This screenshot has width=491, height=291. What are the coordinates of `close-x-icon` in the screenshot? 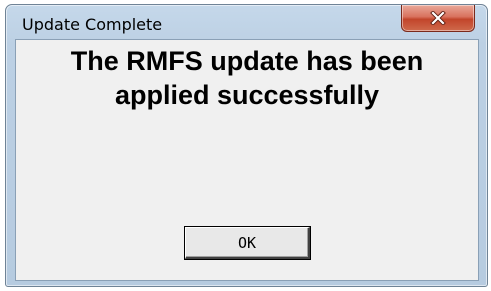 It's located at (438, 18).